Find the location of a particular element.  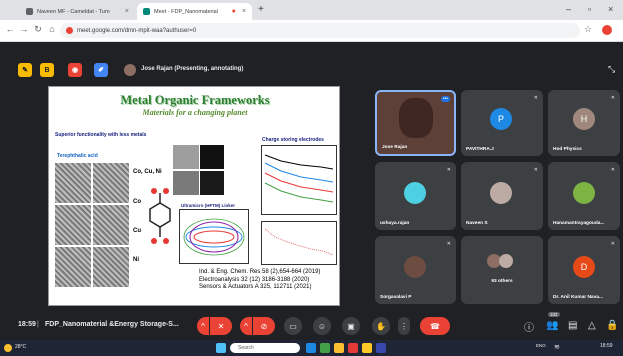

site-info-icon is located at coordinates (69, 30).